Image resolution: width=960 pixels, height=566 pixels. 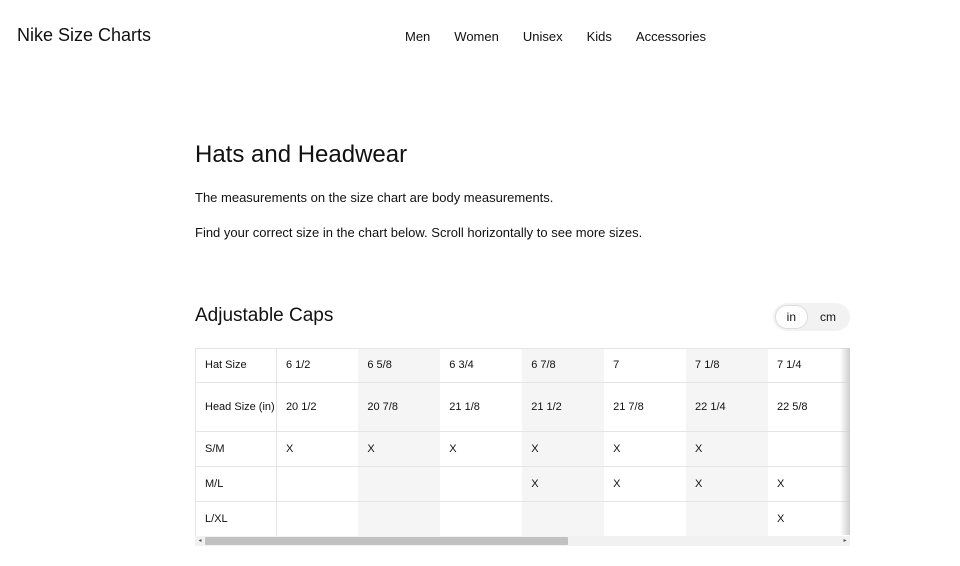 I want to click on scroll-left-arrow-icon: ◂, so click(x=200, y=541).